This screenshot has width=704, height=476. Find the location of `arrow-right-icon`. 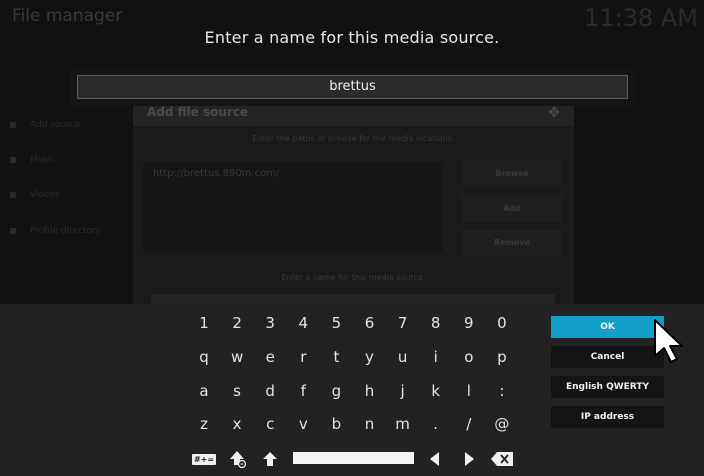

arrow-right-icon is located at coordinates (469, 459).